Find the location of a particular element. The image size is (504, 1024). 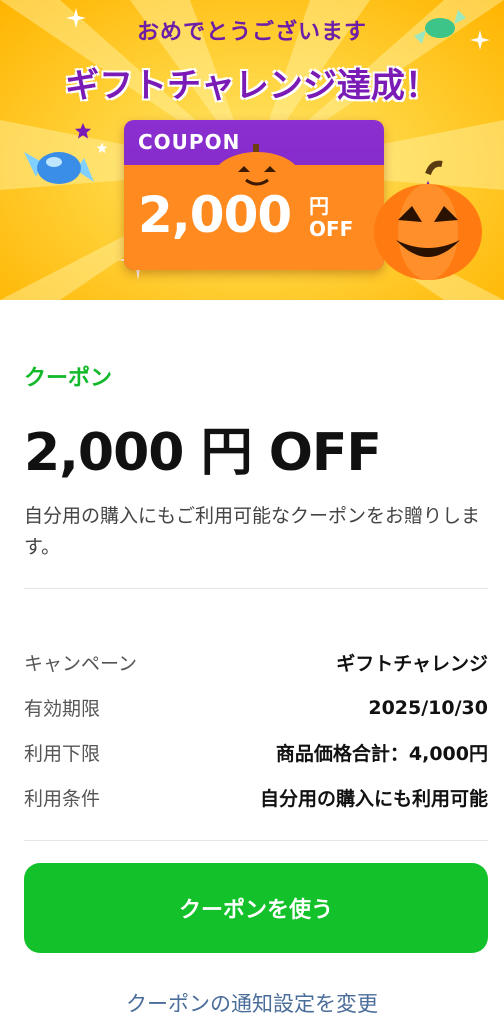

info-value: 自分用の購入にも利用可能 is located at coordinates (373, 799).